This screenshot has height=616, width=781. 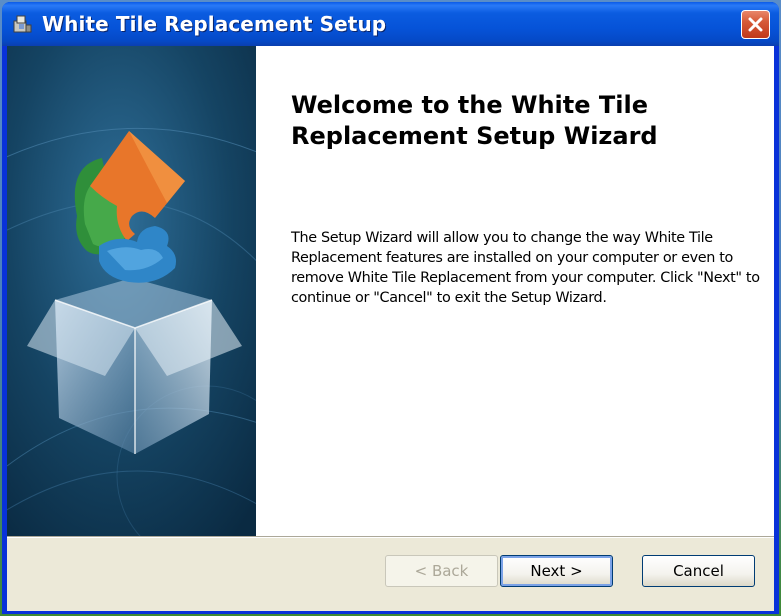 I want to click on title-bar: White Tile Replacement Setup, so click(x=390, y=24).